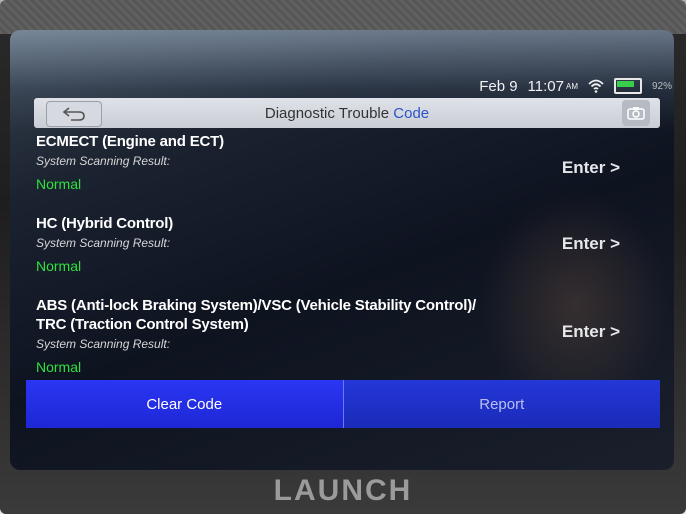 The height and width of the screenshot is (514, 686). I want to click on page-title: Diagnostic Trouble Code, so click(347, 113).